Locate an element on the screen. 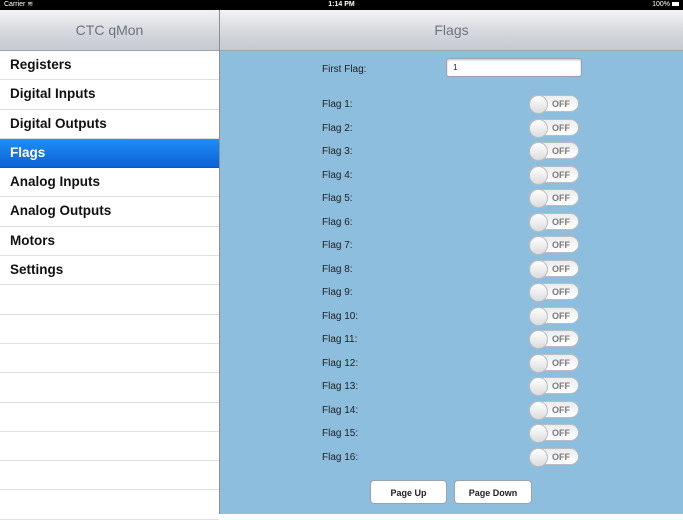 The width and height of the screenshot is (683, 520). master-title: CTC qMon is located at coordinates (109, 30).